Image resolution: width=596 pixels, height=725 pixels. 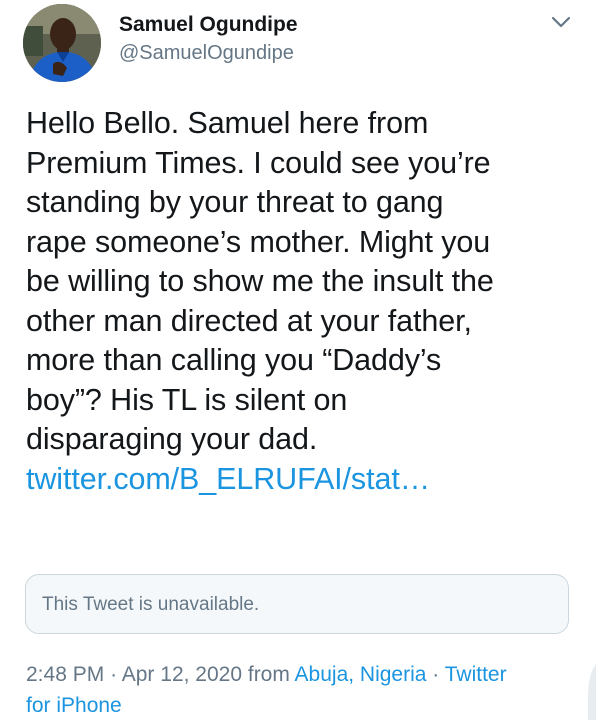 I want to click on edge-shadow-icon, so click(x=592, y=692).